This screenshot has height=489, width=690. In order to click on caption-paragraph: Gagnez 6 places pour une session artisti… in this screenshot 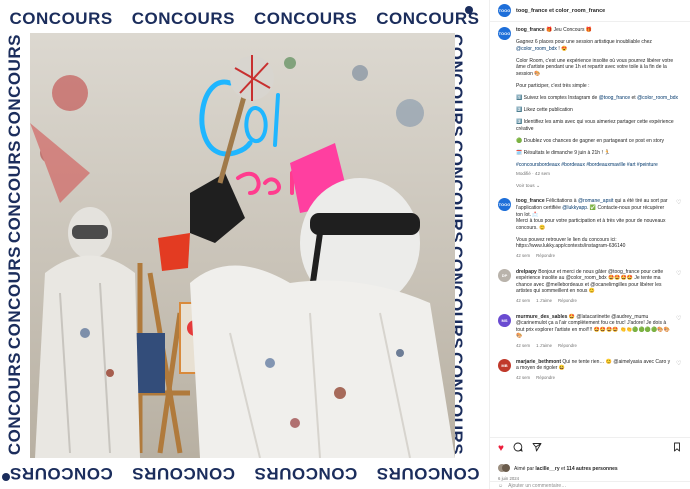, I will do `click(599, 45)`.